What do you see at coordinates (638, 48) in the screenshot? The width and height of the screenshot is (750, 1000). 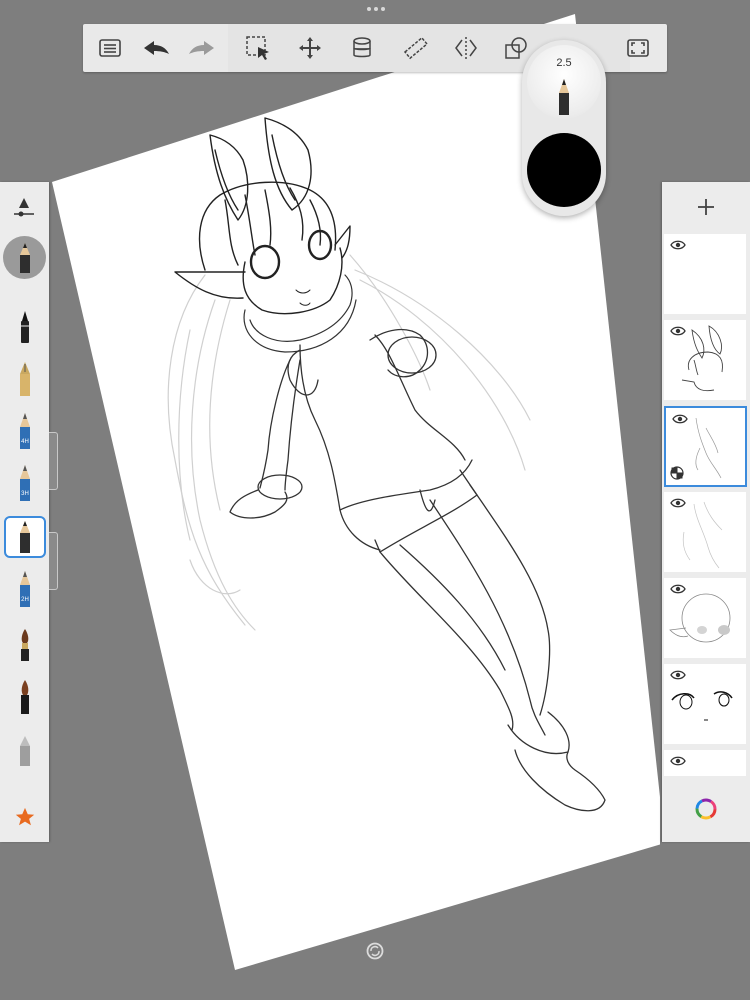 I see `fullscreen-icon` at bounding box center [638, 48].